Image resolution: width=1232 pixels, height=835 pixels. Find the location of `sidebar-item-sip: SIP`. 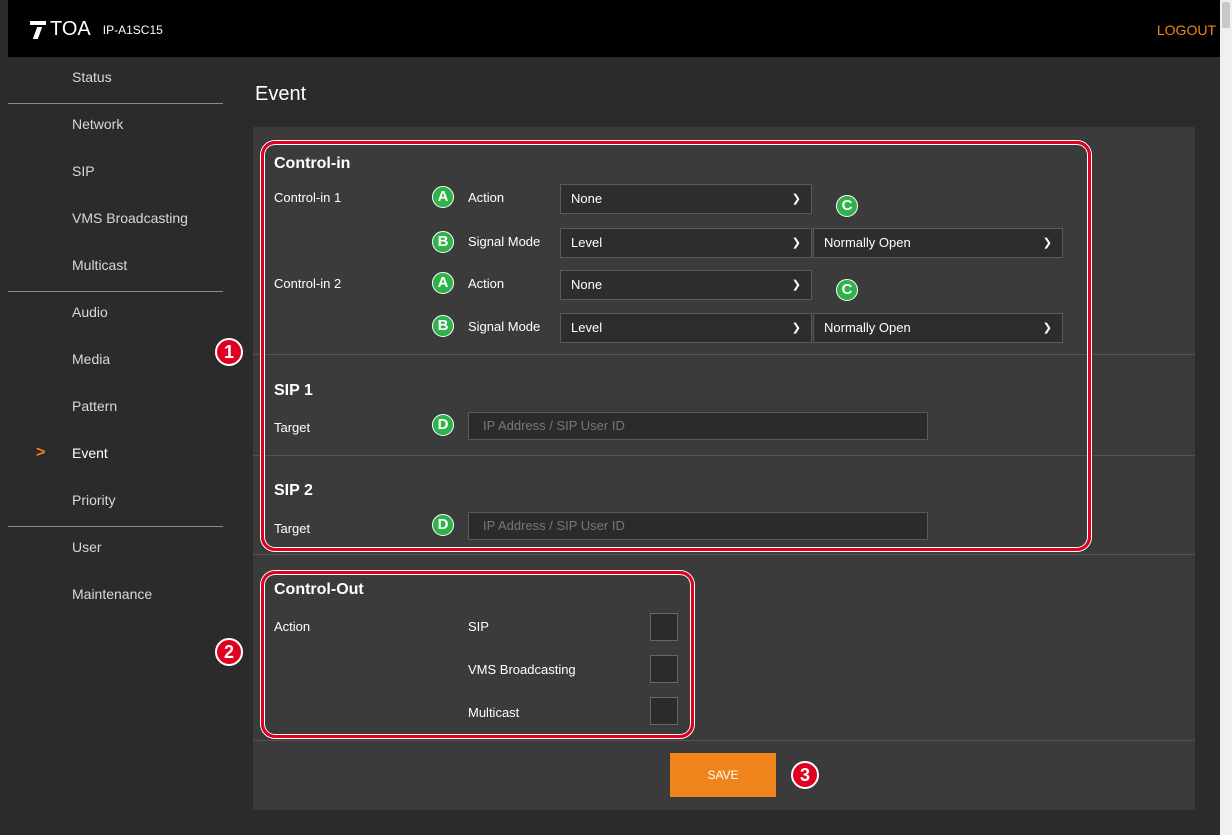

sidebar-item-sip: SIP is located at coordinates (115, 174).